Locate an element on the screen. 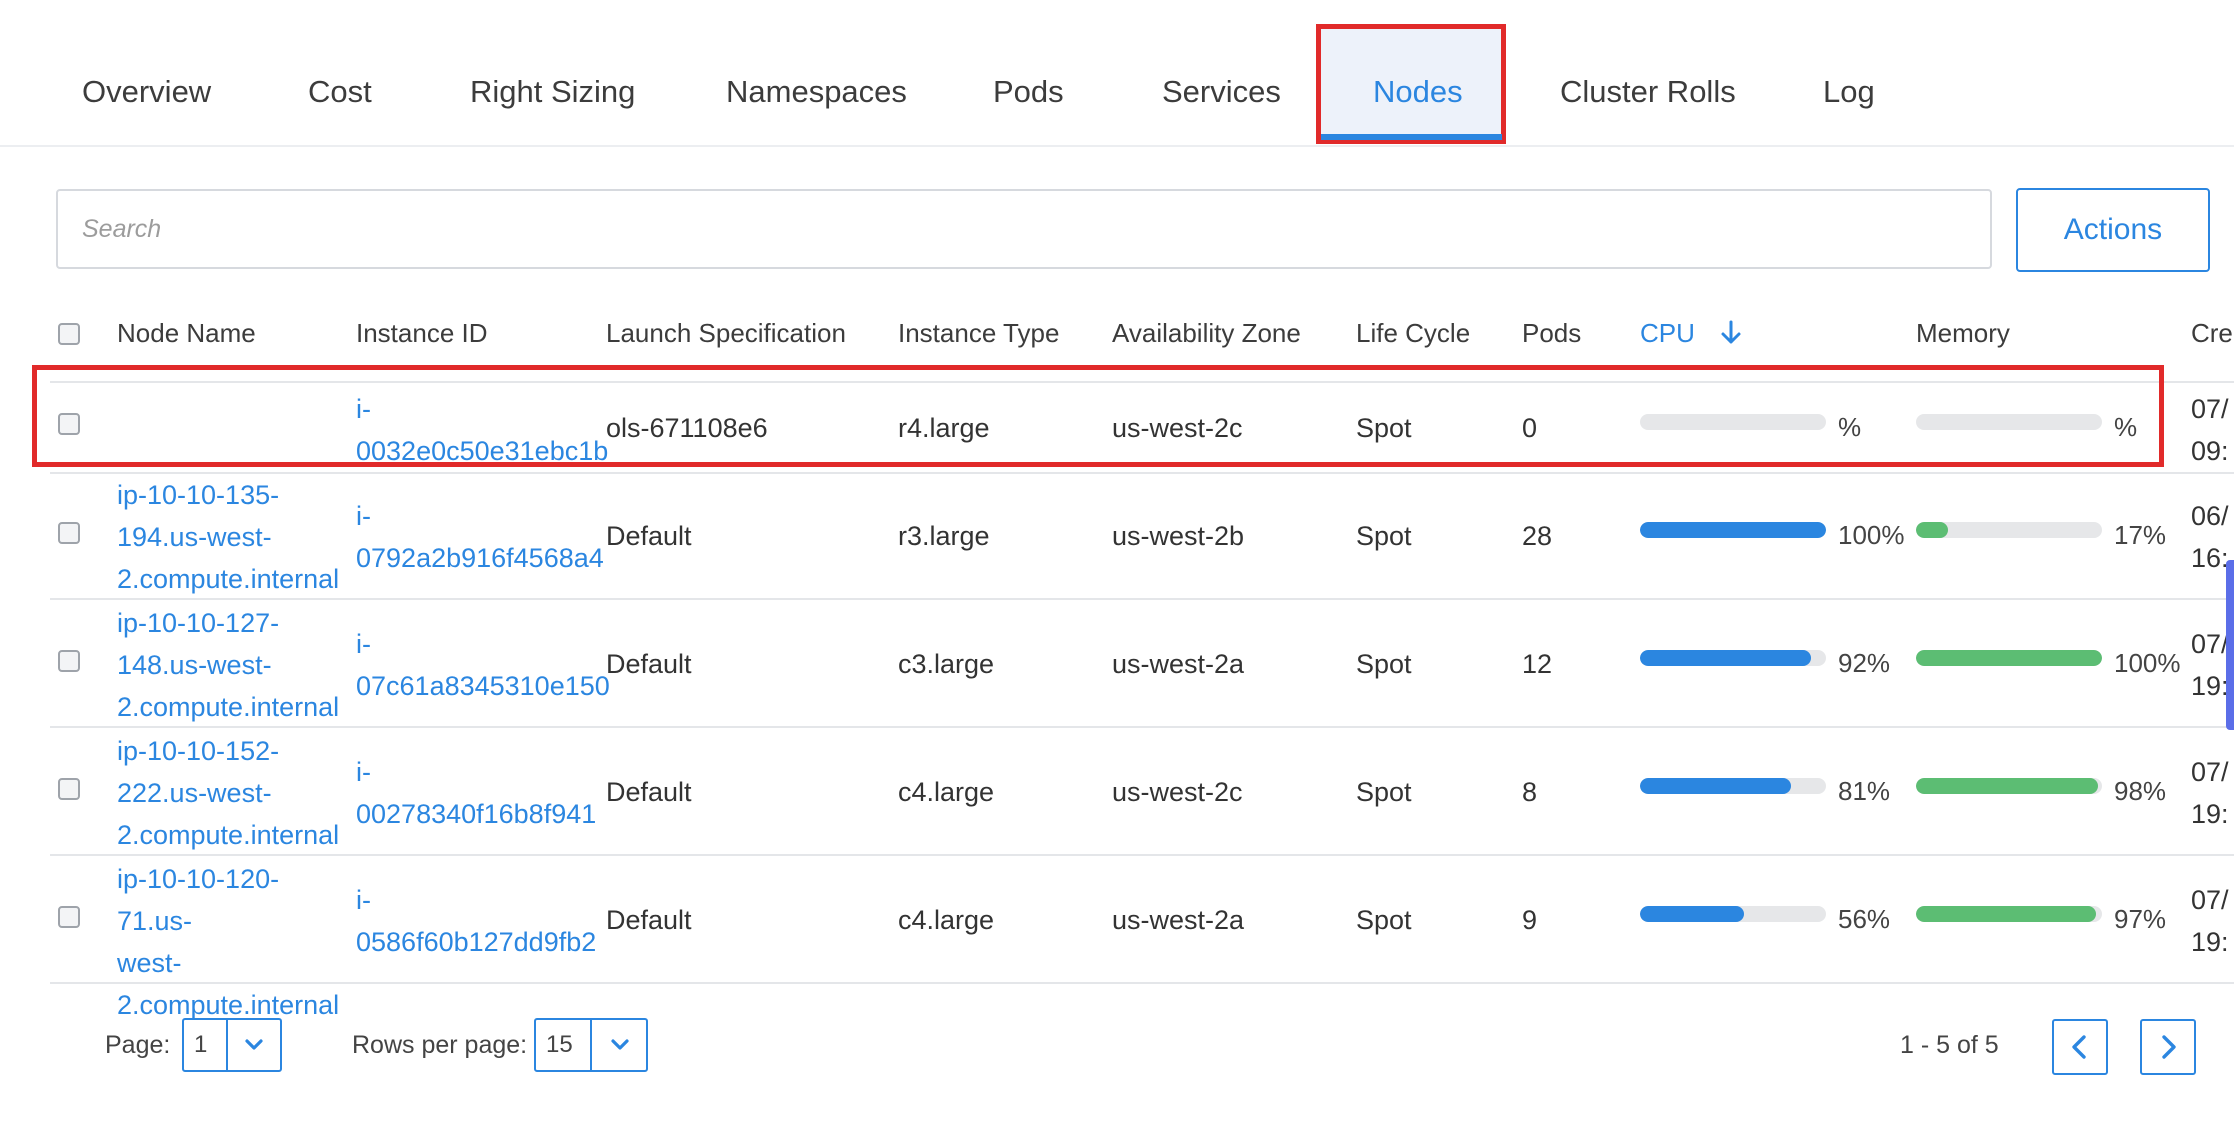 The image size is (2234, 1124). cpu-percent: 81% is located at coordinates (1864, 791).